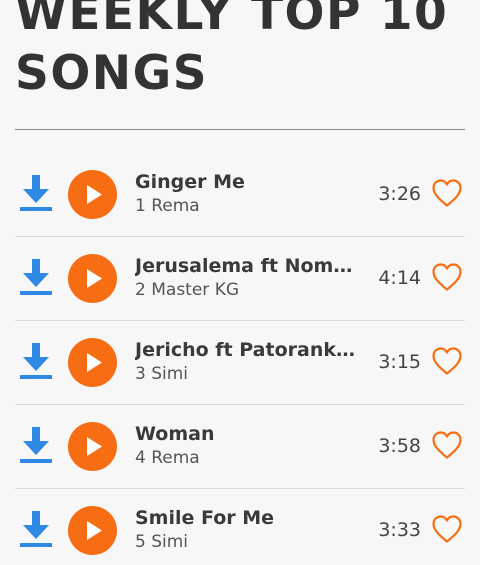 Image resolution: width=480 pixels, height=565 pixels. What do you see at coordinates (140, 542) in the screenshot?
I see `song-rank: 5` at bounding box center [140, 542].